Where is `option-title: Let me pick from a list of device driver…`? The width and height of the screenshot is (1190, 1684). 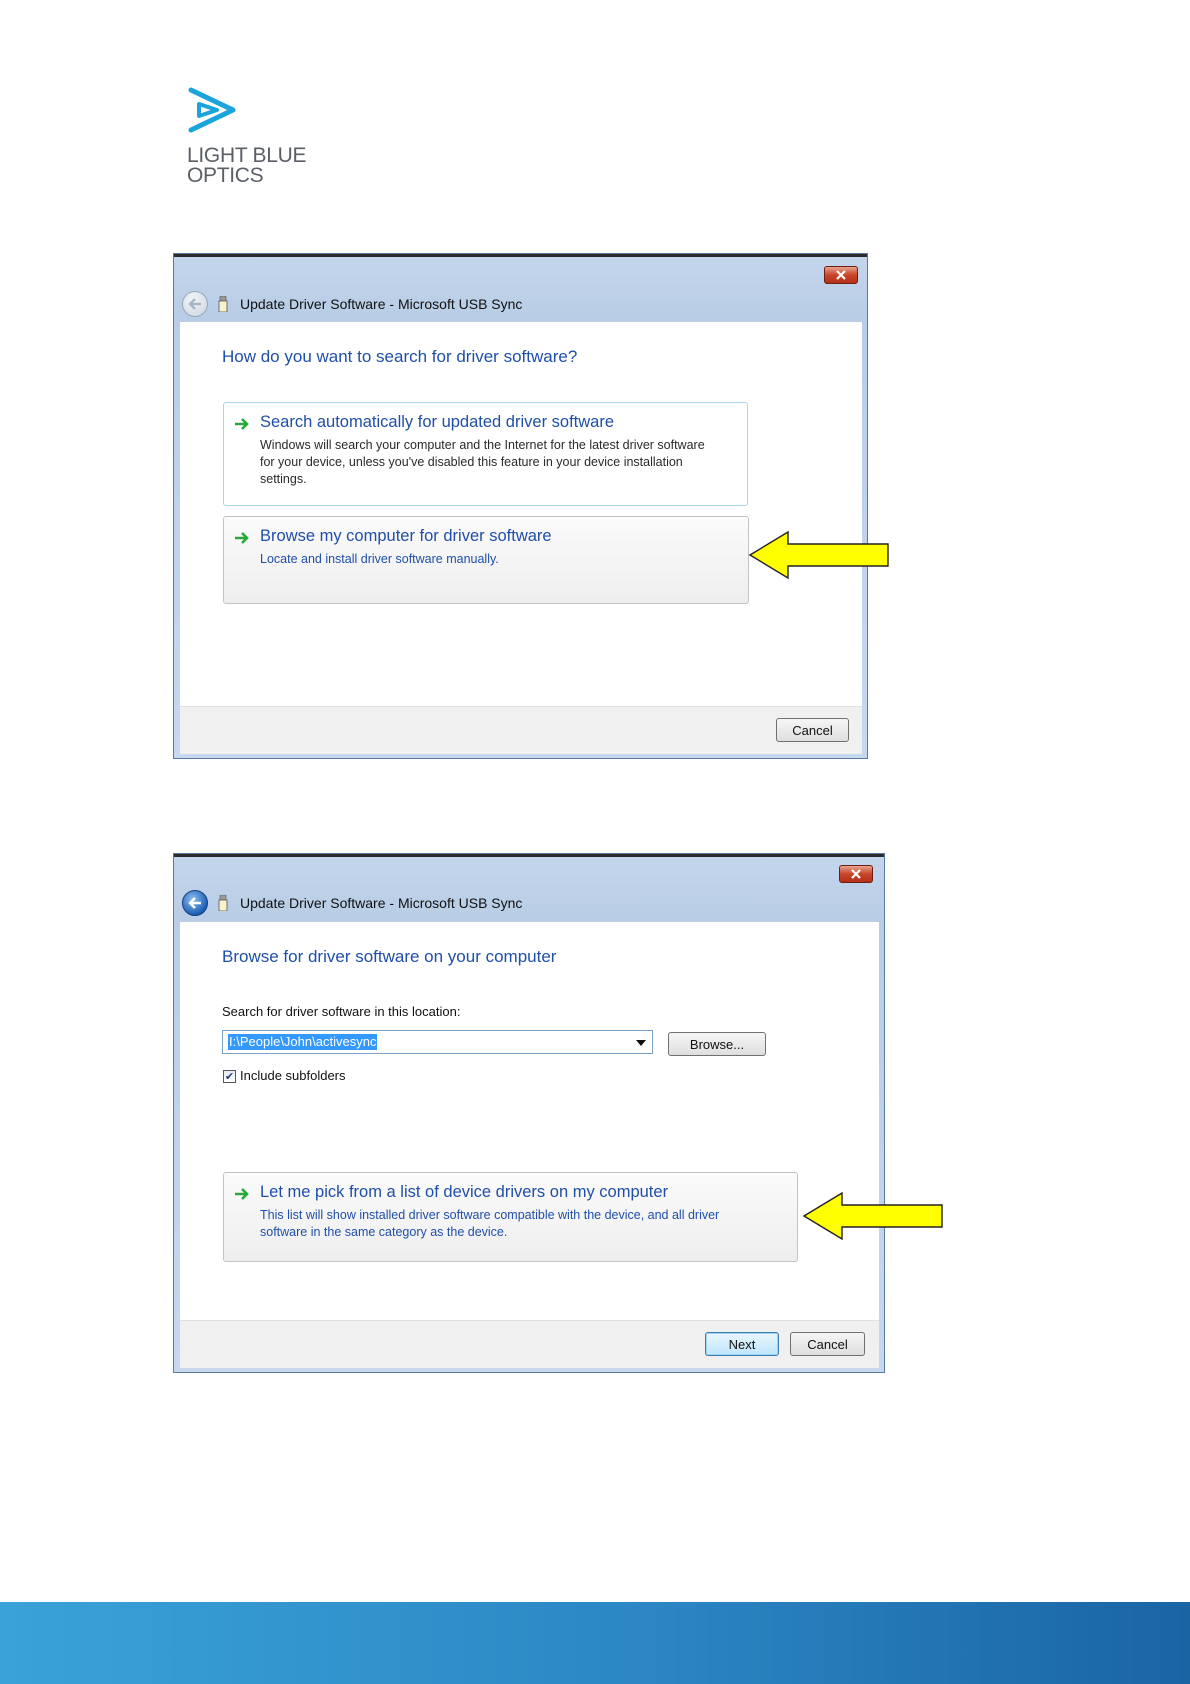 option-title: Let me pick from a list of device driver… is located at coordinates (464, 1192).